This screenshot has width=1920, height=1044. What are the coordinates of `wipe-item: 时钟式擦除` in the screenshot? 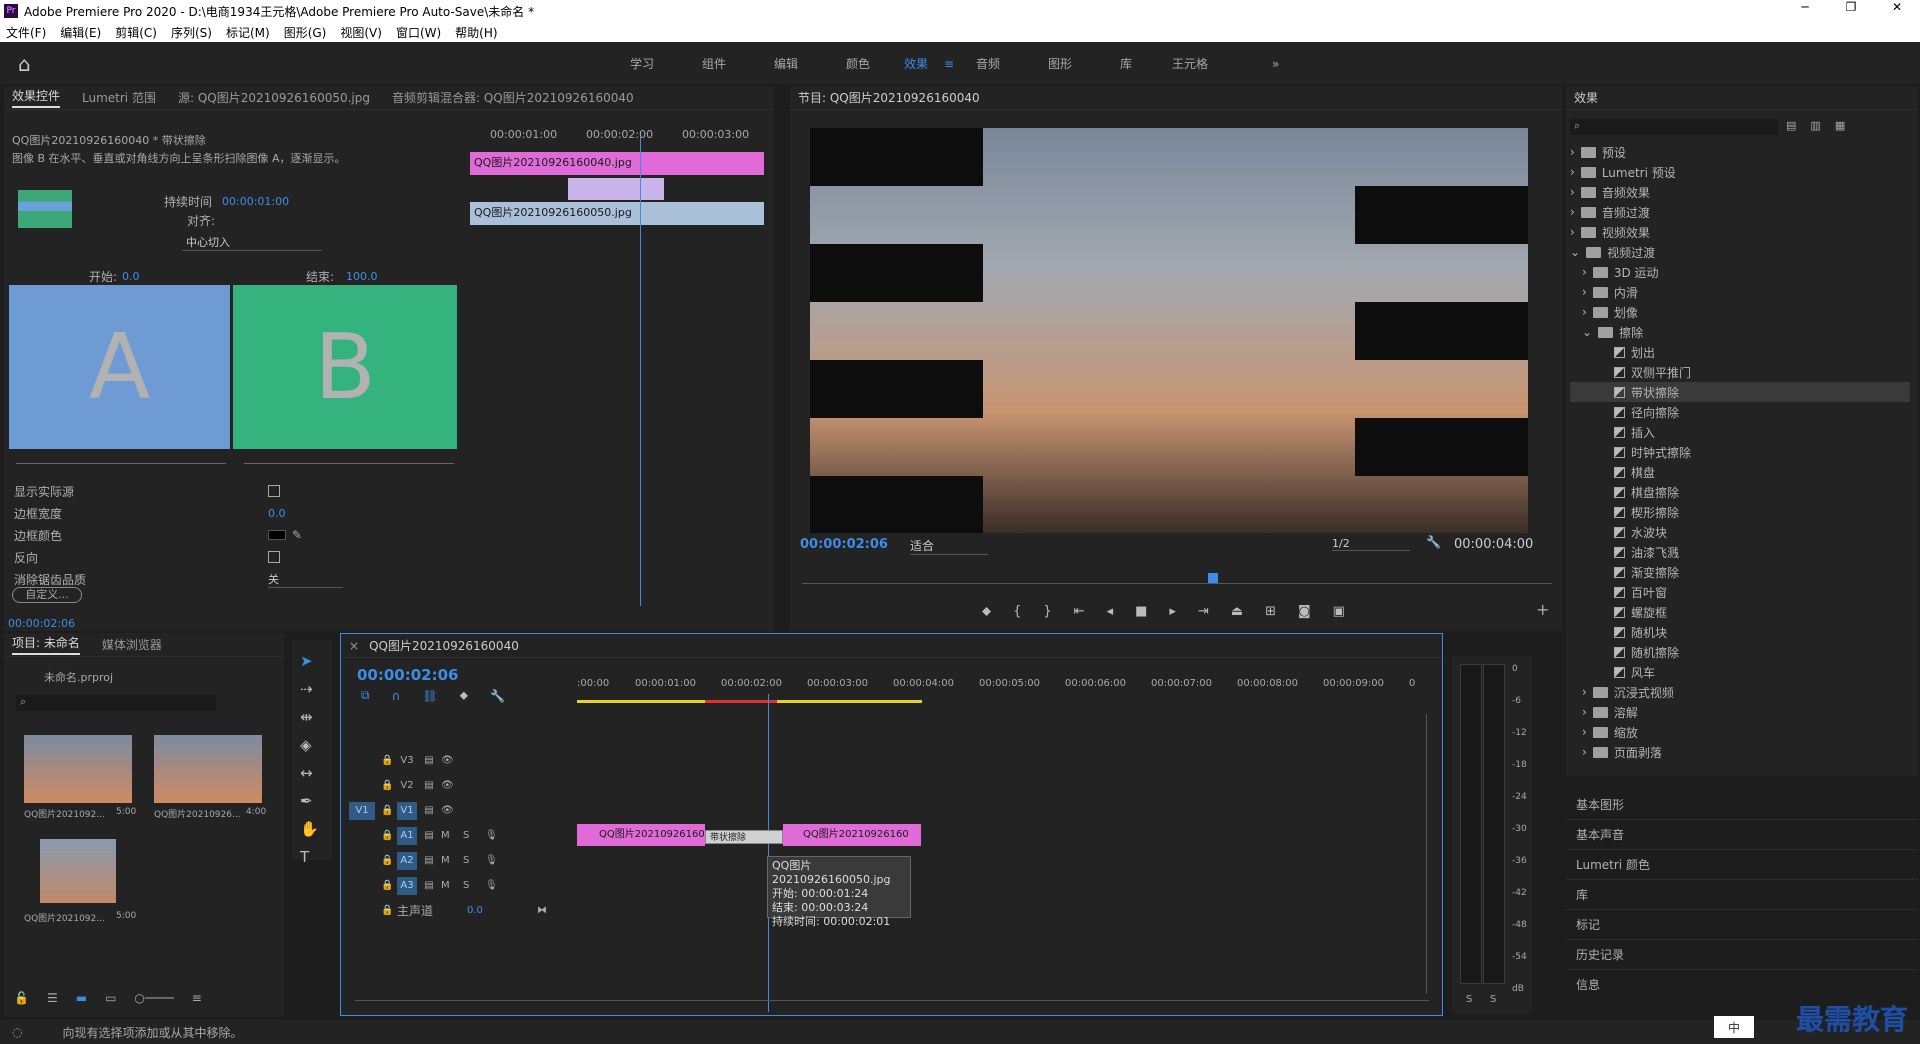 It's located at (1740, 452).